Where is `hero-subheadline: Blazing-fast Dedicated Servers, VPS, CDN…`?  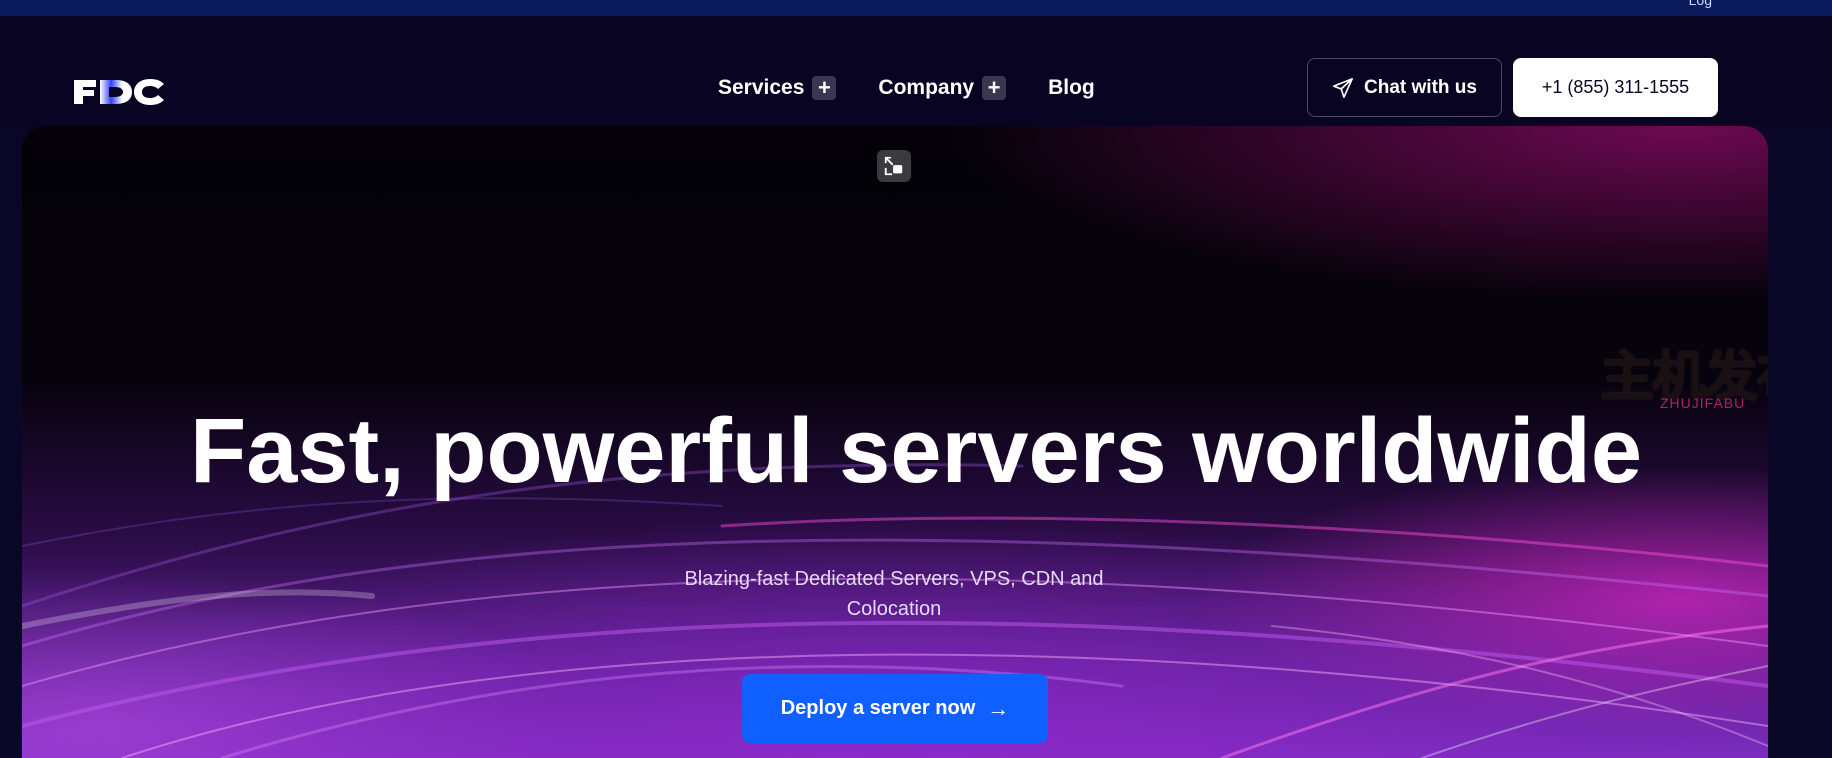 hero-subheadline: Blazing-fast Dedicated Servers, VPS, CDN… is located at coordinates (894, 594).